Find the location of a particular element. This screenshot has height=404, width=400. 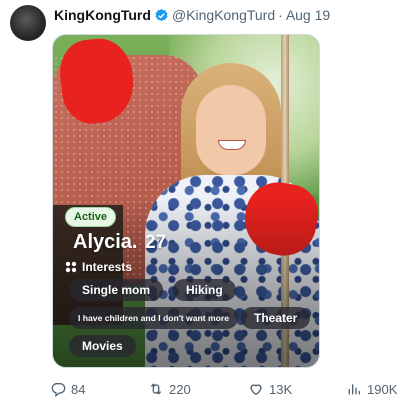

heart-icon is located at coordinates (256, 390).